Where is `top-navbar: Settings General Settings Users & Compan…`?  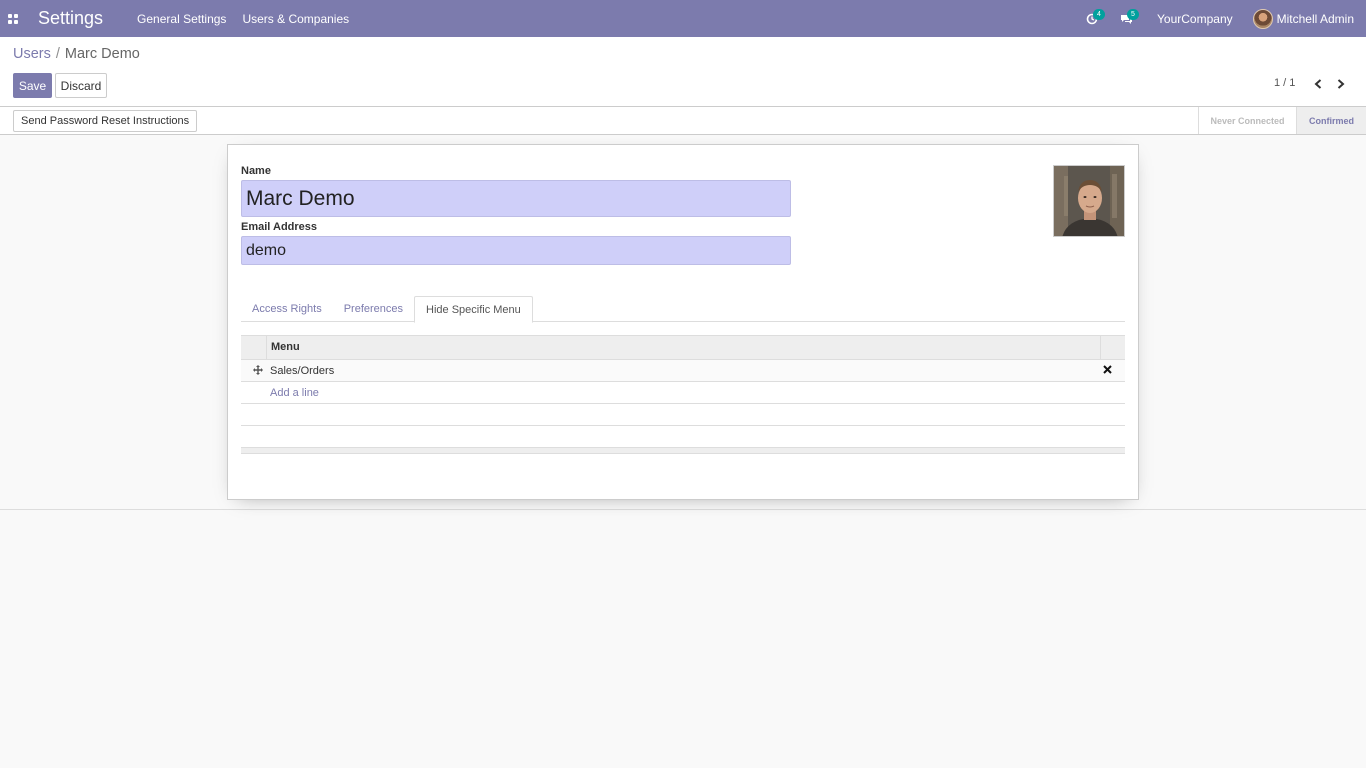 top-navbar: Settings General Settings Users & Compan… is located at coordinates (683, 18).